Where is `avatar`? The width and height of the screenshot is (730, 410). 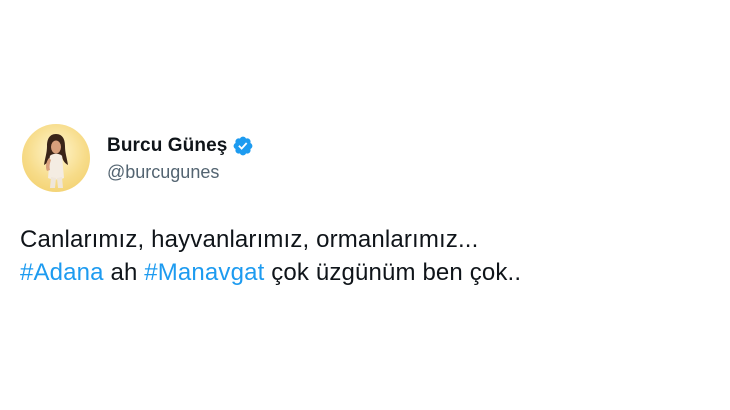
avatar is located at coordinates (56, 158).